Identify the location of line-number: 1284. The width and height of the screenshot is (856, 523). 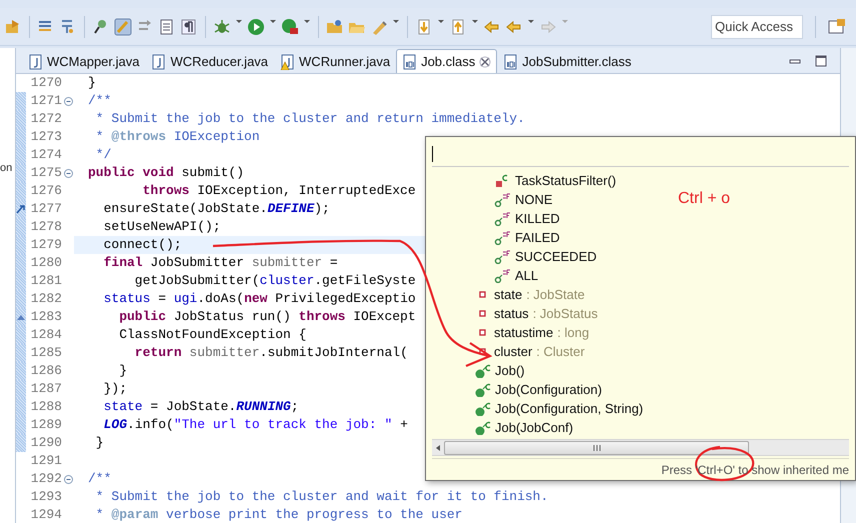
(46, 335).